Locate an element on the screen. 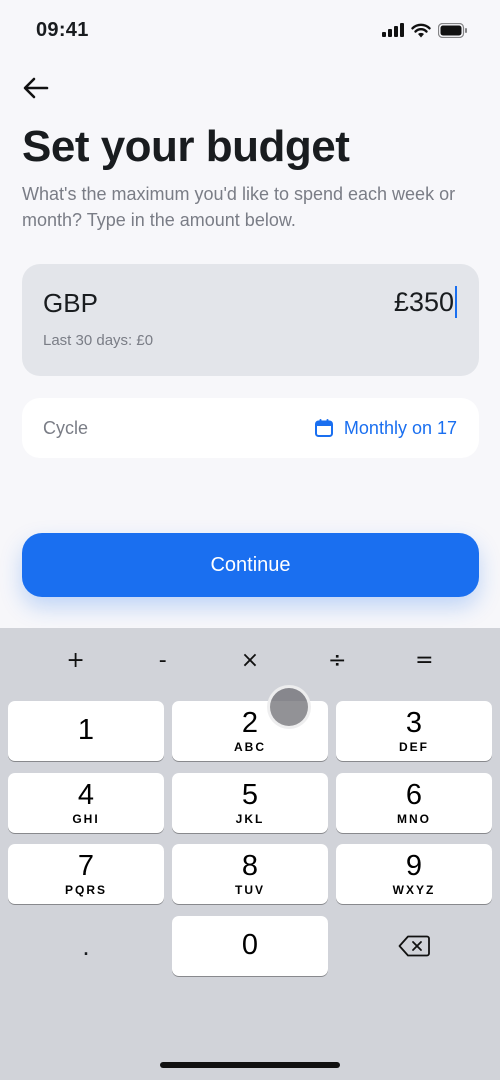 This screenshot has height=1080, width=500. cycle-row: Cycle Monthly on 17 is located at coordinates (250, 428).